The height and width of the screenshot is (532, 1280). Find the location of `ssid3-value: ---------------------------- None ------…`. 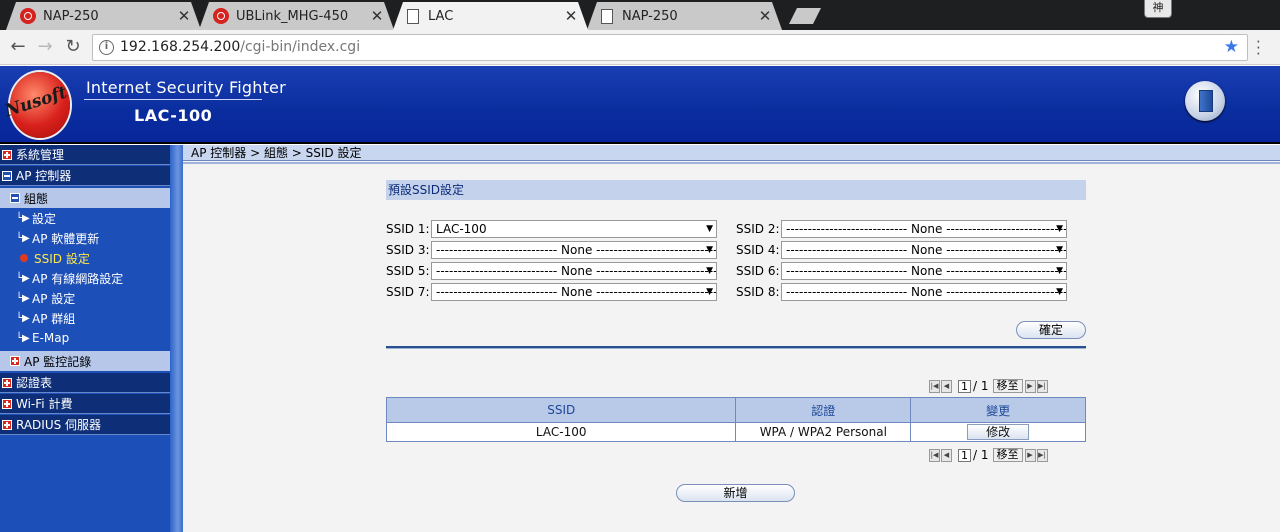

ssid3-value: ---------------------------- None ------… is located at coordinates (576, 250).